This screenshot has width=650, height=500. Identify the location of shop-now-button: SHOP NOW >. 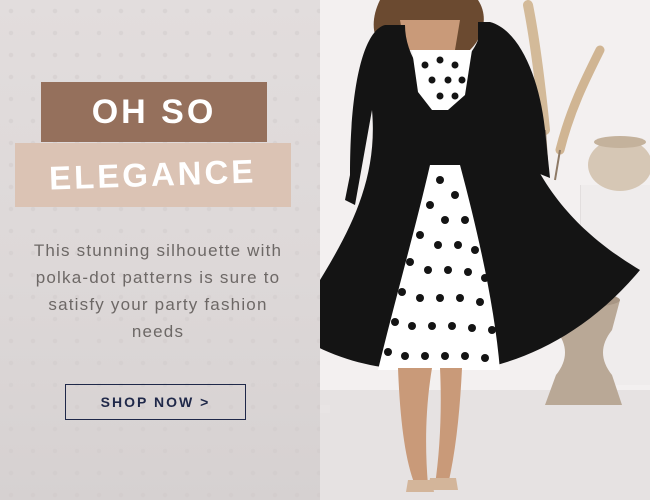
(155, 402).